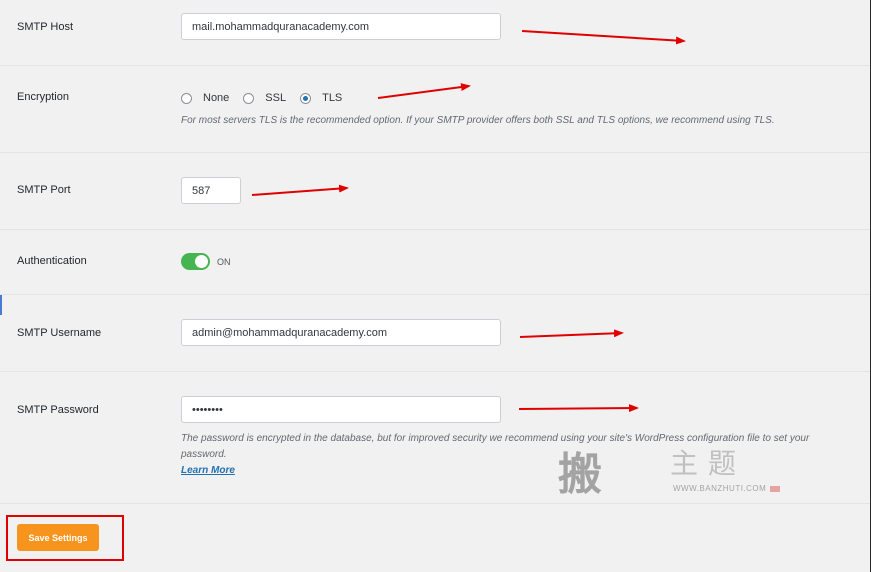 The image size is (871, 572). What do you see at coordinates (341, 26) in the screenshot?
I see `smtp-host-input` at bounding box center [341, 26].